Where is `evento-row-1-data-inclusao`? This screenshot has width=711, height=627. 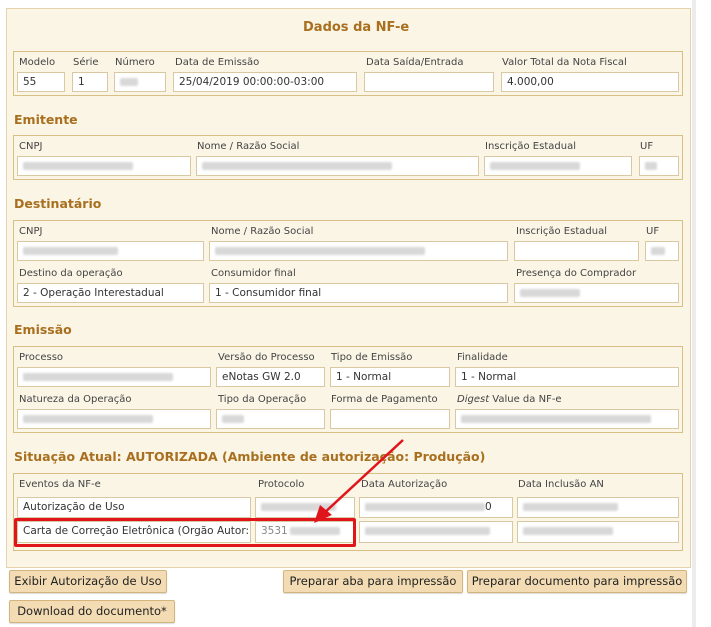
evento-row-1-data-inclusao is located at coordinates (598, 507).